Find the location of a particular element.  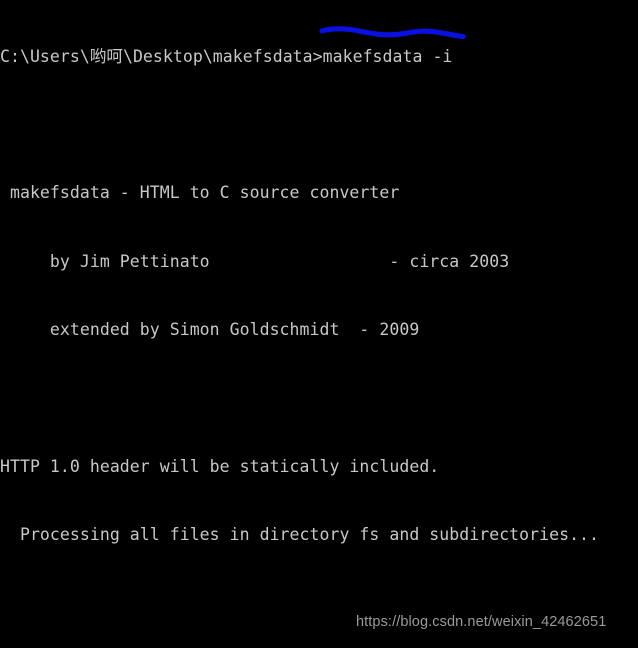

console-line: by Jim Pettinato - circa 2003 is located at coordinates (255, 261).